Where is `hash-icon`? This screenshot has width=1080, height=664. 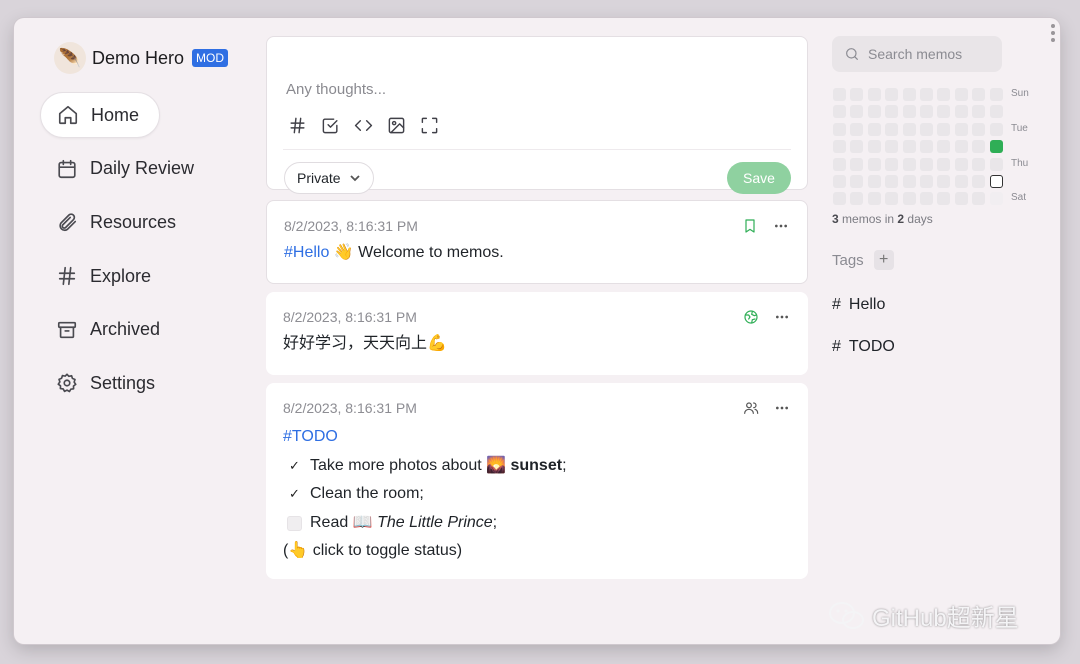
hash-icon is located at coordinates (297, 125).